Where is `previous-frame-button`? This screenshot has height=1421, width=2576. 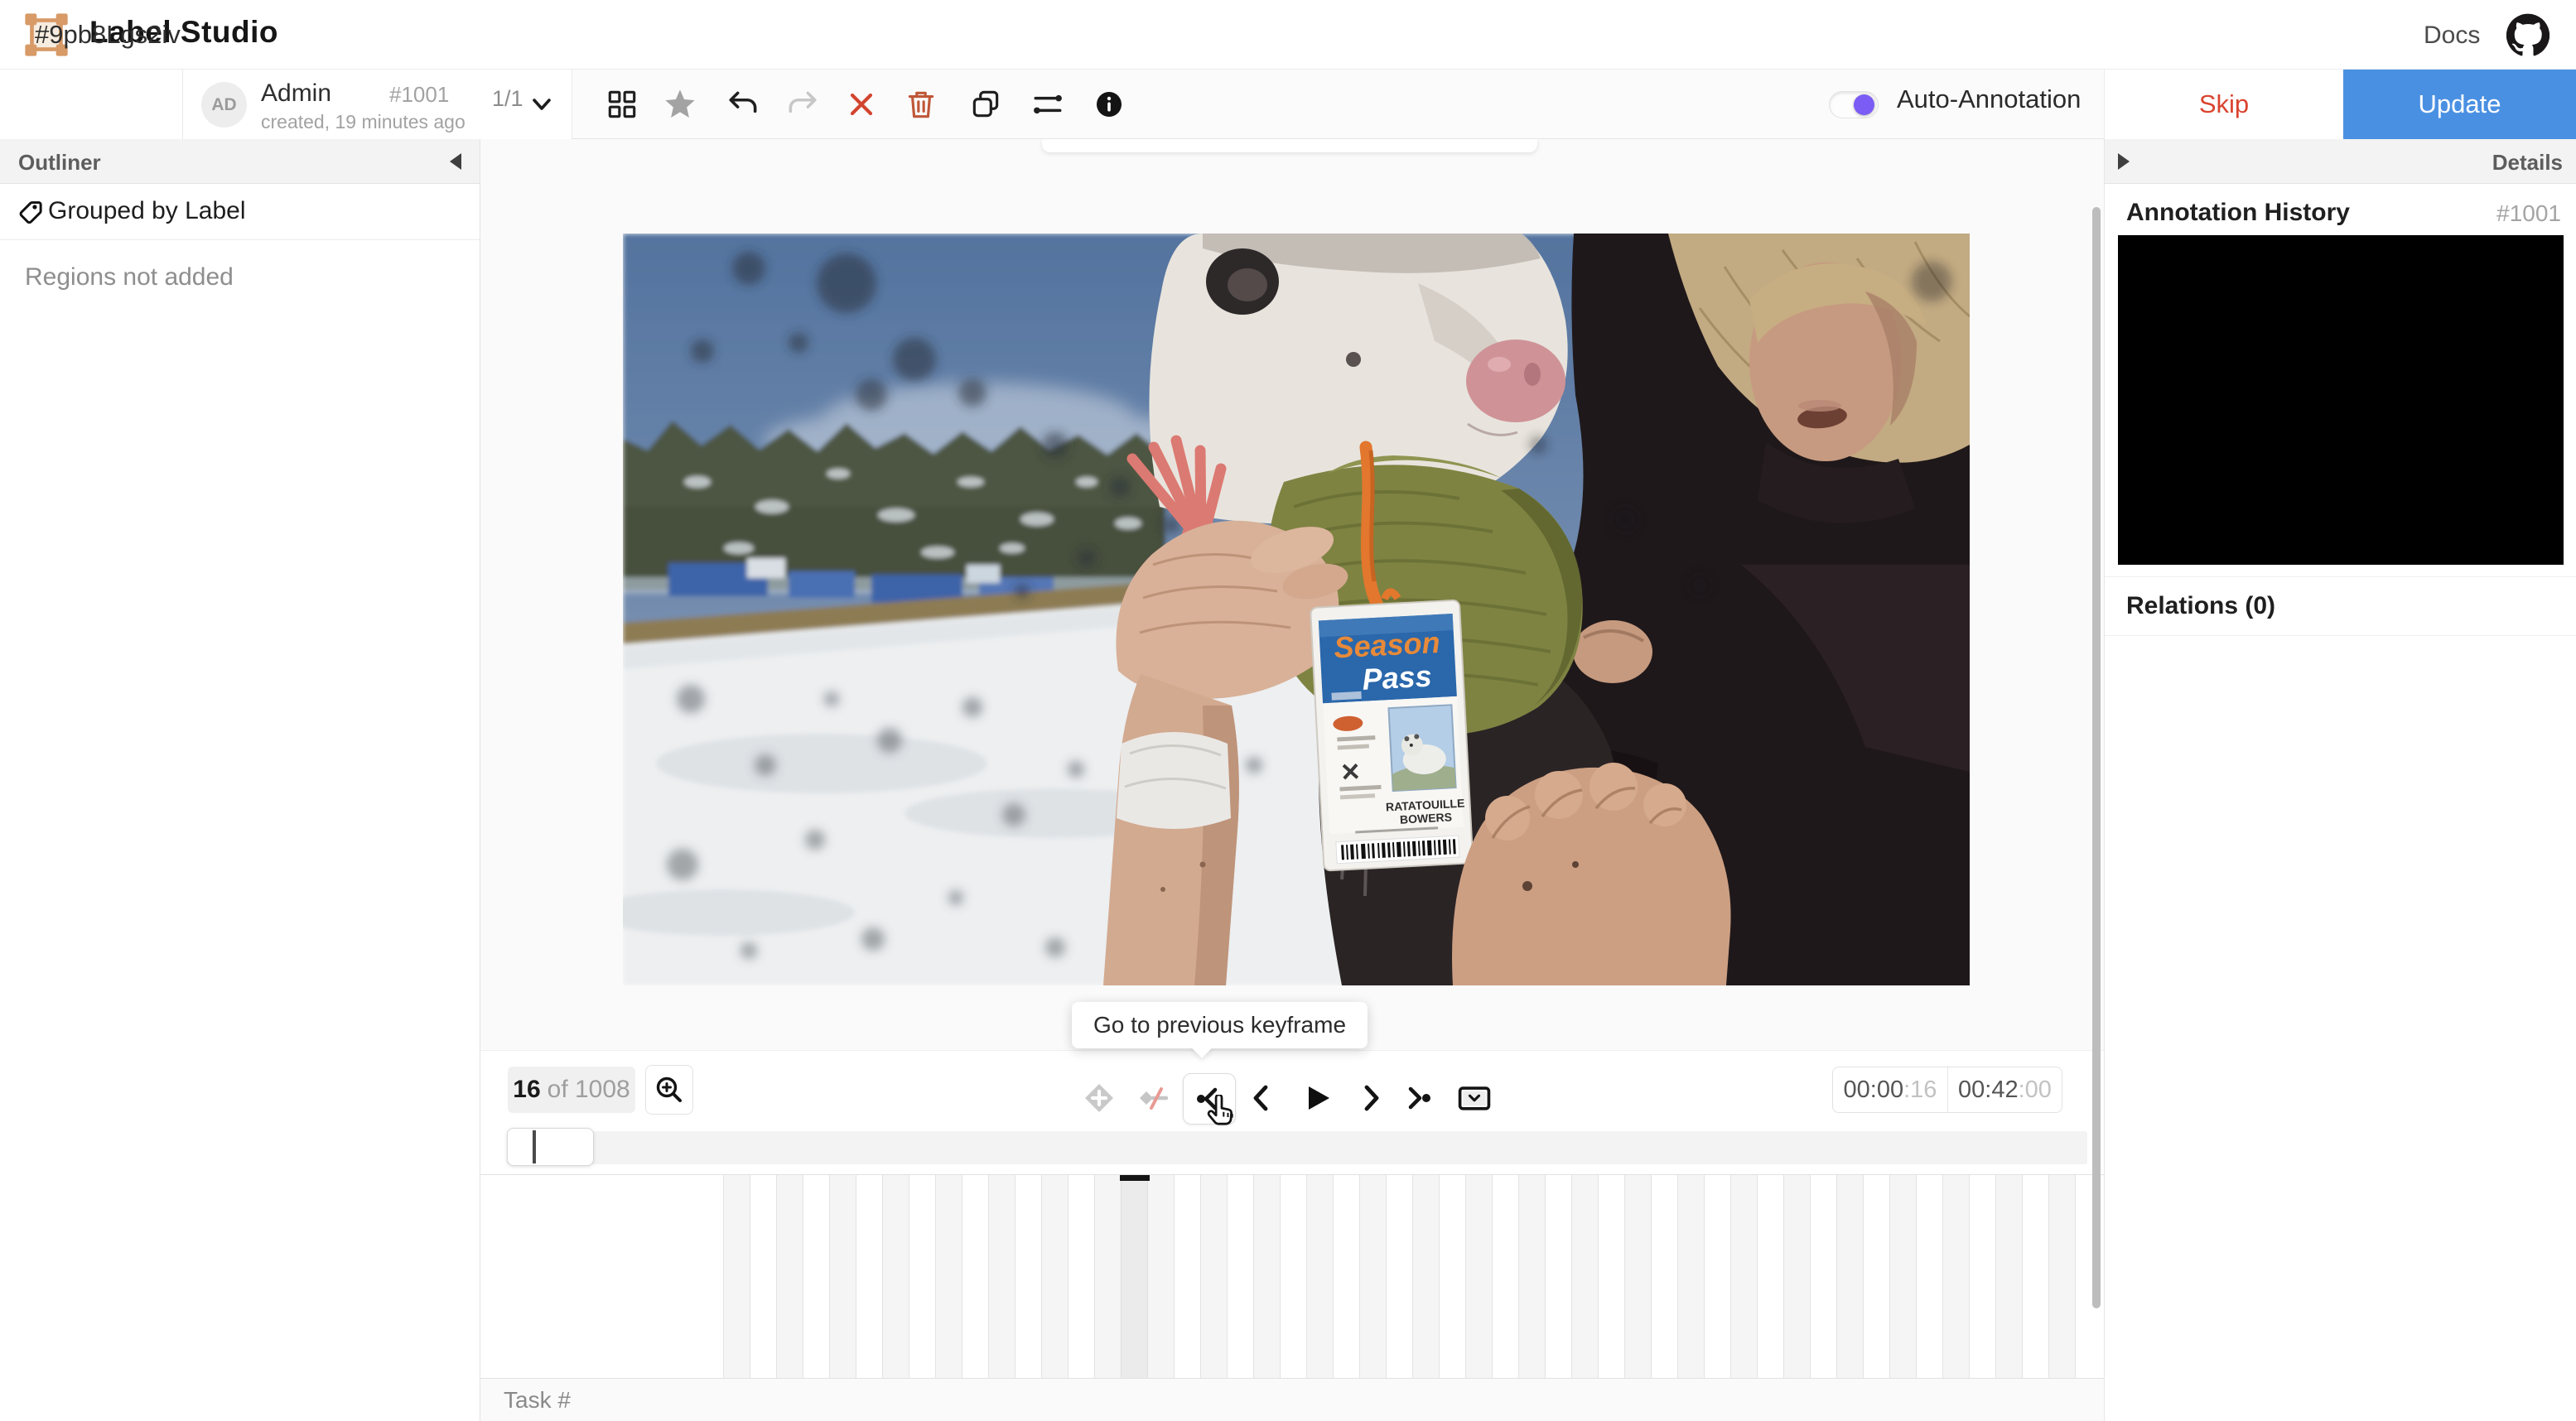
previous-frame-button is located at coordinates (1261, 1098).